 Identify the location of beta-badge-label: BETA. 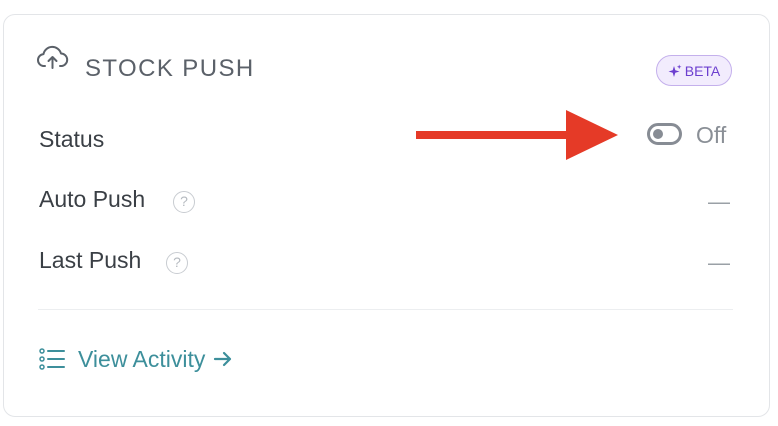
(702, 70).